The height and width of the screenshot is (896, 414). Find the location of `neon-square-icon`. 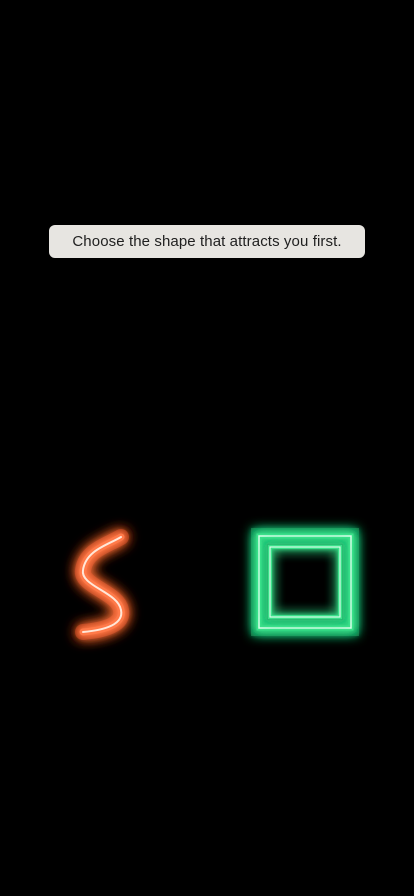

neon-square-icon is located at coordinates (305, 582).